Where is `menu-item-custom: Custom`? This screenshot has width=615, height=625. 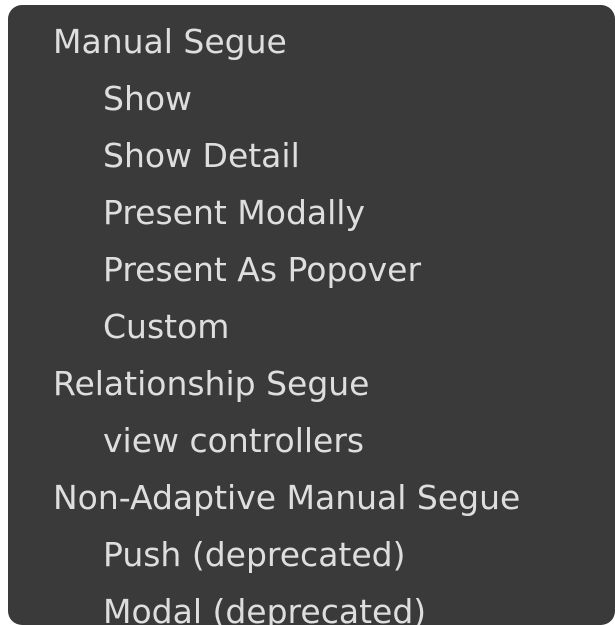
menu-item-custom: Custom is located at coordinates (311, 326).